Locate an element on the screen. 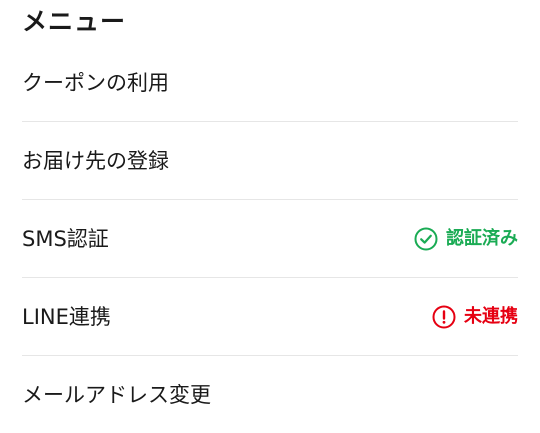 The height and width of the screenshot is (433, 540). menu-item-label: お届け先の登録 is located at coordinates (95, 160).